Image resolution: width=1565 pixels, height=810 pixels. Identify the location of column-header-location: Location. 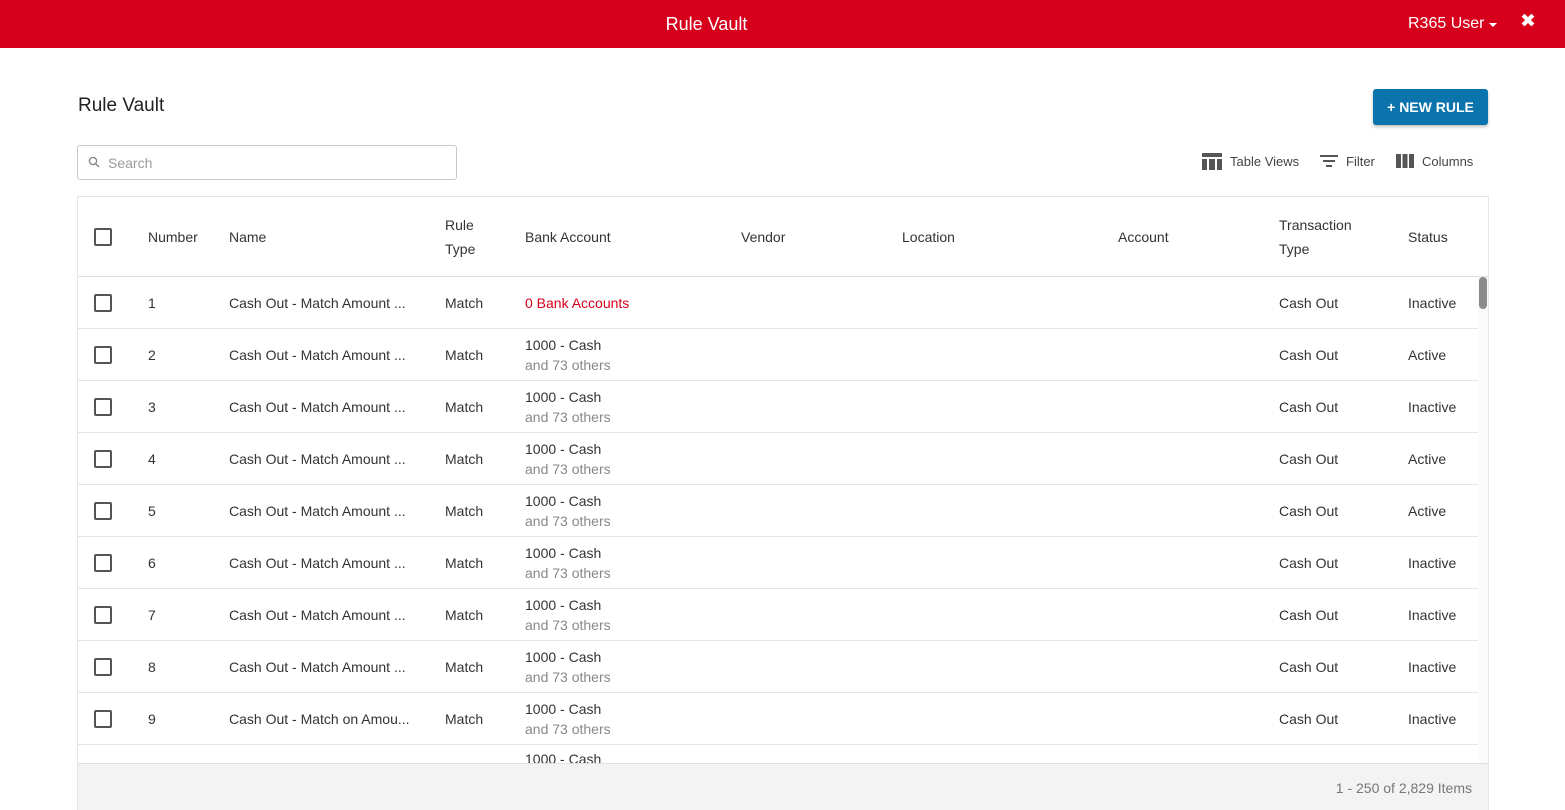
(928, 237).